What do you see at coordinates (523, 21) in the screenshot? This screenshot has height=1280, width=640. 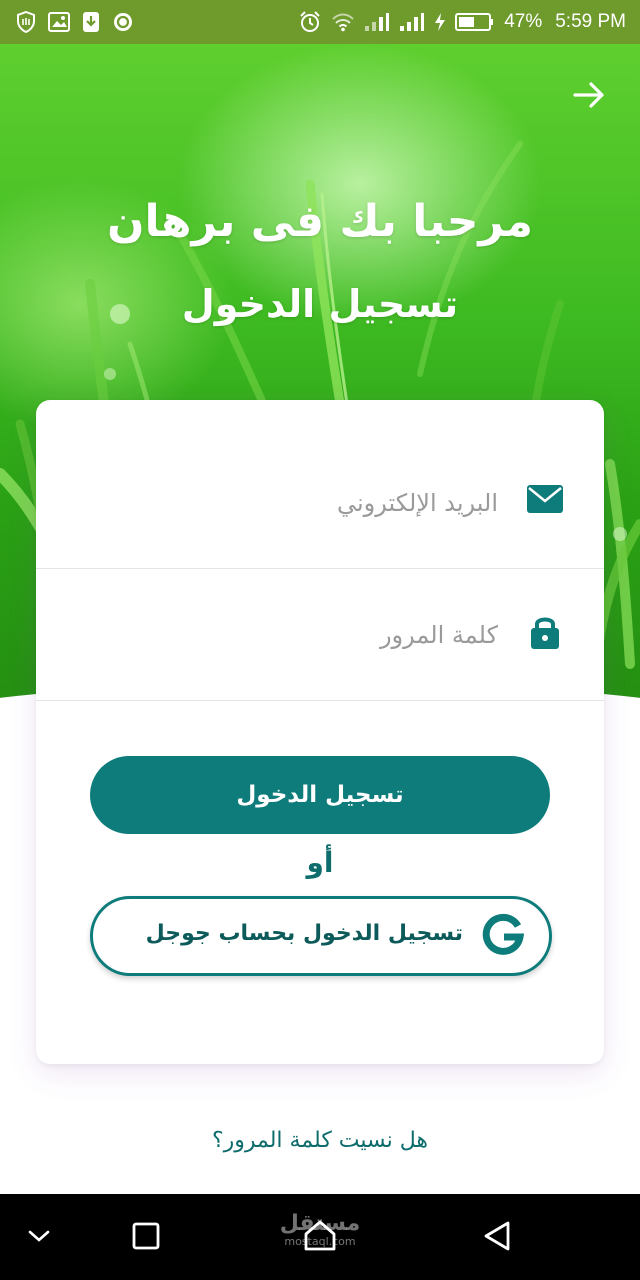 I see `battery-percent: 47%` at bounding box center [523, 21].